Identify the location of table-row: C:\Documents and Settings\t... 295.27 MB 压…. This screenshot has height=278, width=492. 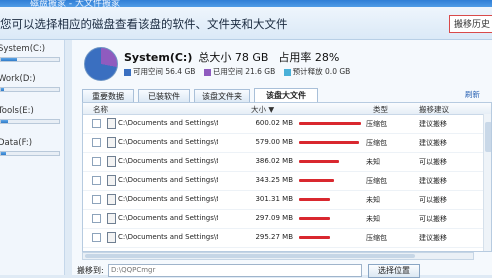
(287, 238).